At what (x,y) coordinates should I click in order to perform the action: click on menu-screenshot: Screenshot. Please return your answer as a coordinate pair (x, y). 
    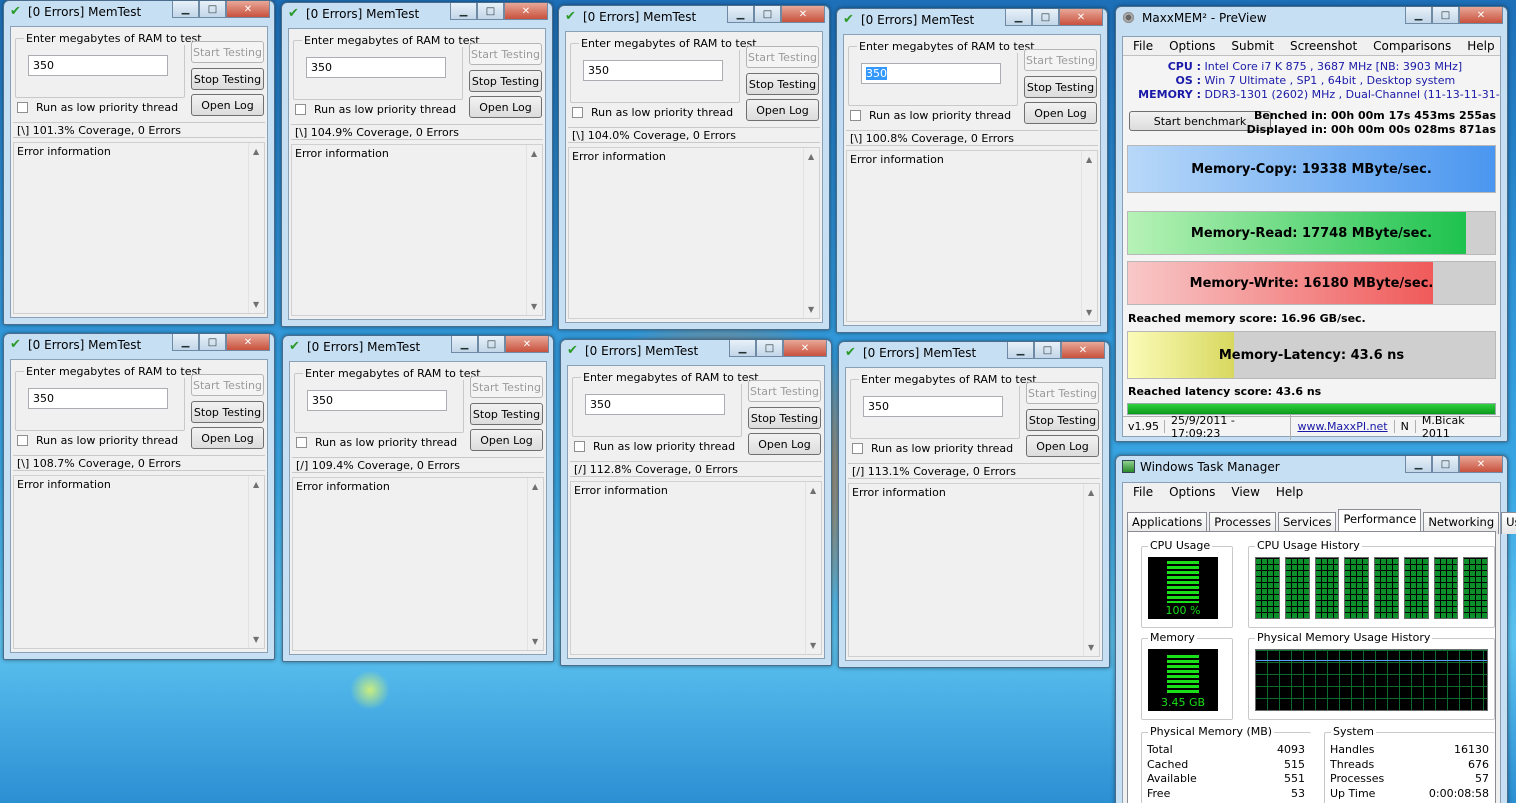
    Looking at the image, I should click on (1323, 46).